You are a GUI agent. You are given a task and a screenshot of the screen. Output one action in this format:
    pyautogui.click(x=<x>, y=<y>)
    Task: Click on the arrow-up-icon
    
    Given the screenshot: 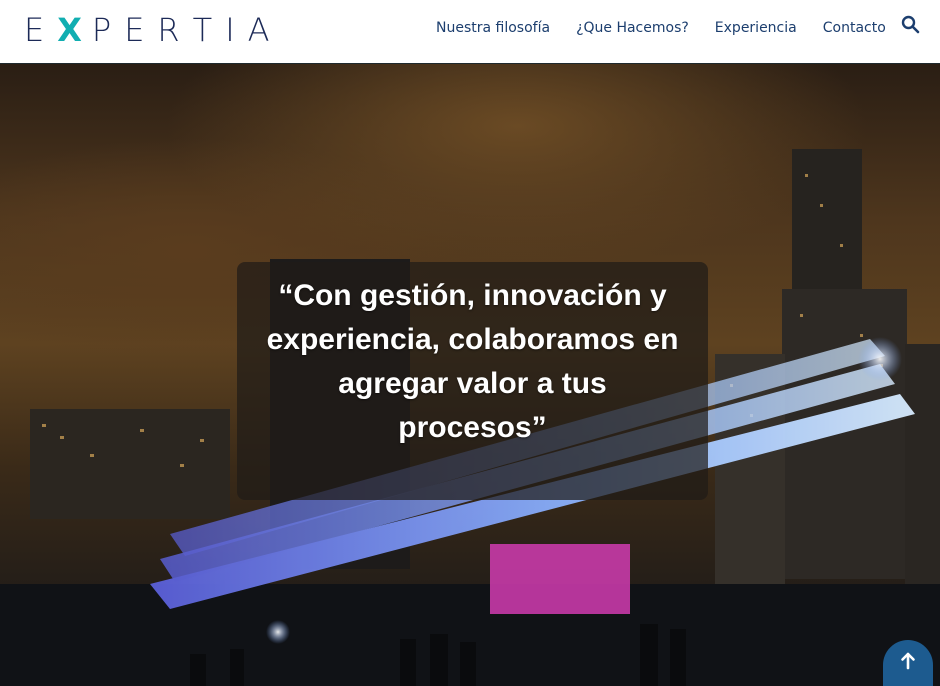 What is the action you would take?
    pyautogui.click(x=908, y=661)
    